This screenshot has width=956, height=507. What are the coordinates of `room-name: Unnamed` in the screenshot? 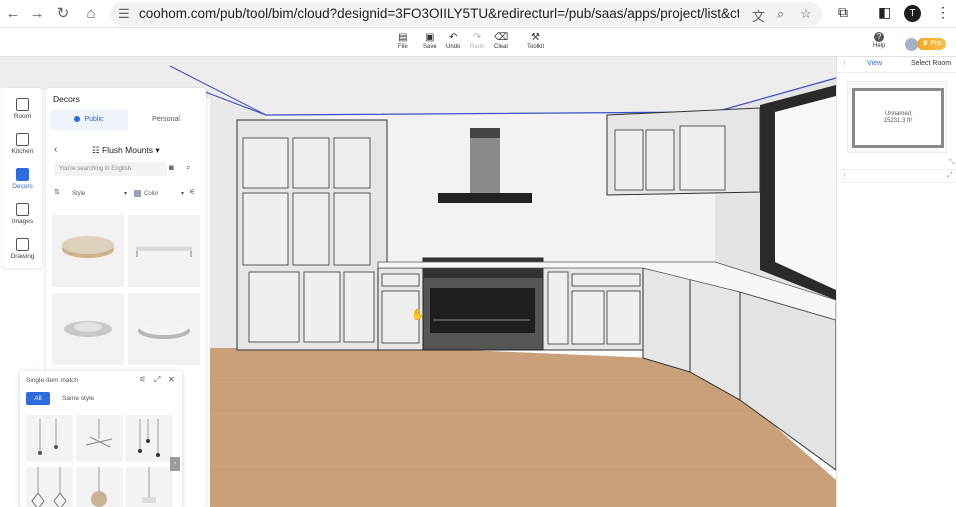 It's located at (897, 114).